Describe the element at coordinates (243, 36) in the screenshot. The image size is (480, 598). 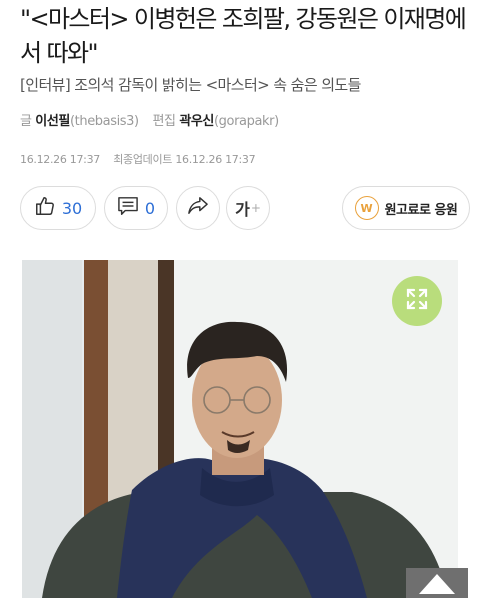
I see `article-title: "<마스터> 이병헌은 조희팔, 강동원은 이재명에서 따와"` at that location.